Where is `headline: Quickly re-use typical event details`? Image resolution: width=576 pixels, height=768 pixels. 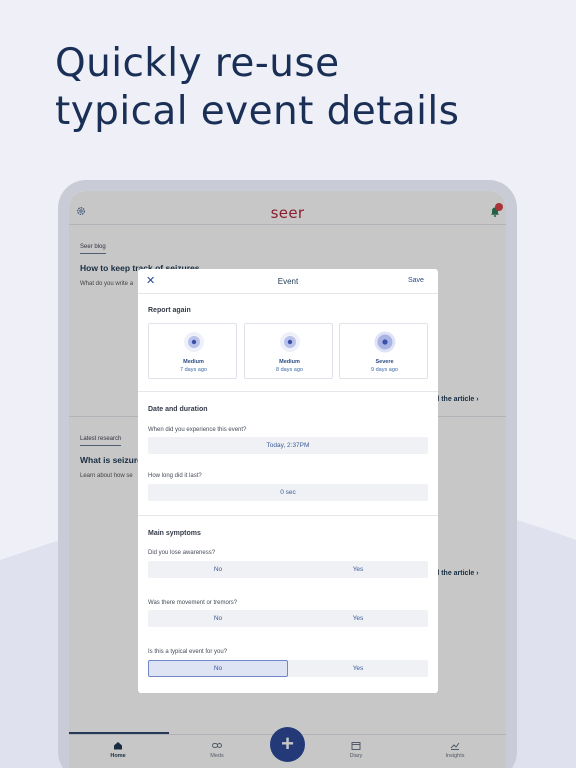 headline: Quickly re-use typical event details is located at coordinates (257, 88).